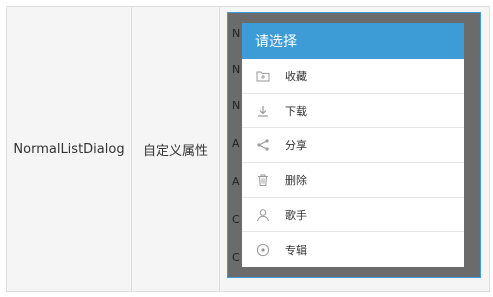  What do you see at coordinates (296, 215) in the screenshot?
I see `menu-item-label: 歌手` at bounding box center [296, 215].